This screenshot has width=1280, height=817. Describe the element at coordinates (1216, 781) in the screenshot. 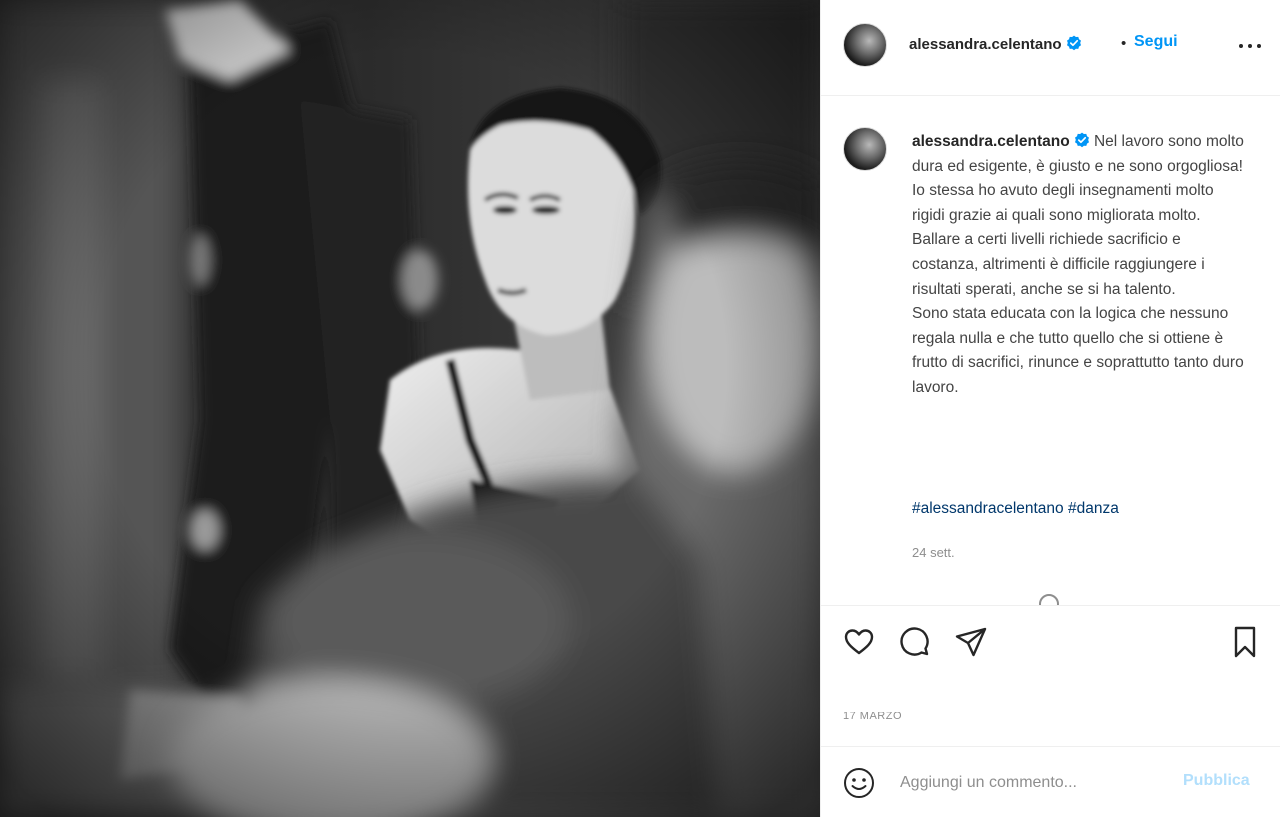

I see `publish-button: Pubblica` at that location.